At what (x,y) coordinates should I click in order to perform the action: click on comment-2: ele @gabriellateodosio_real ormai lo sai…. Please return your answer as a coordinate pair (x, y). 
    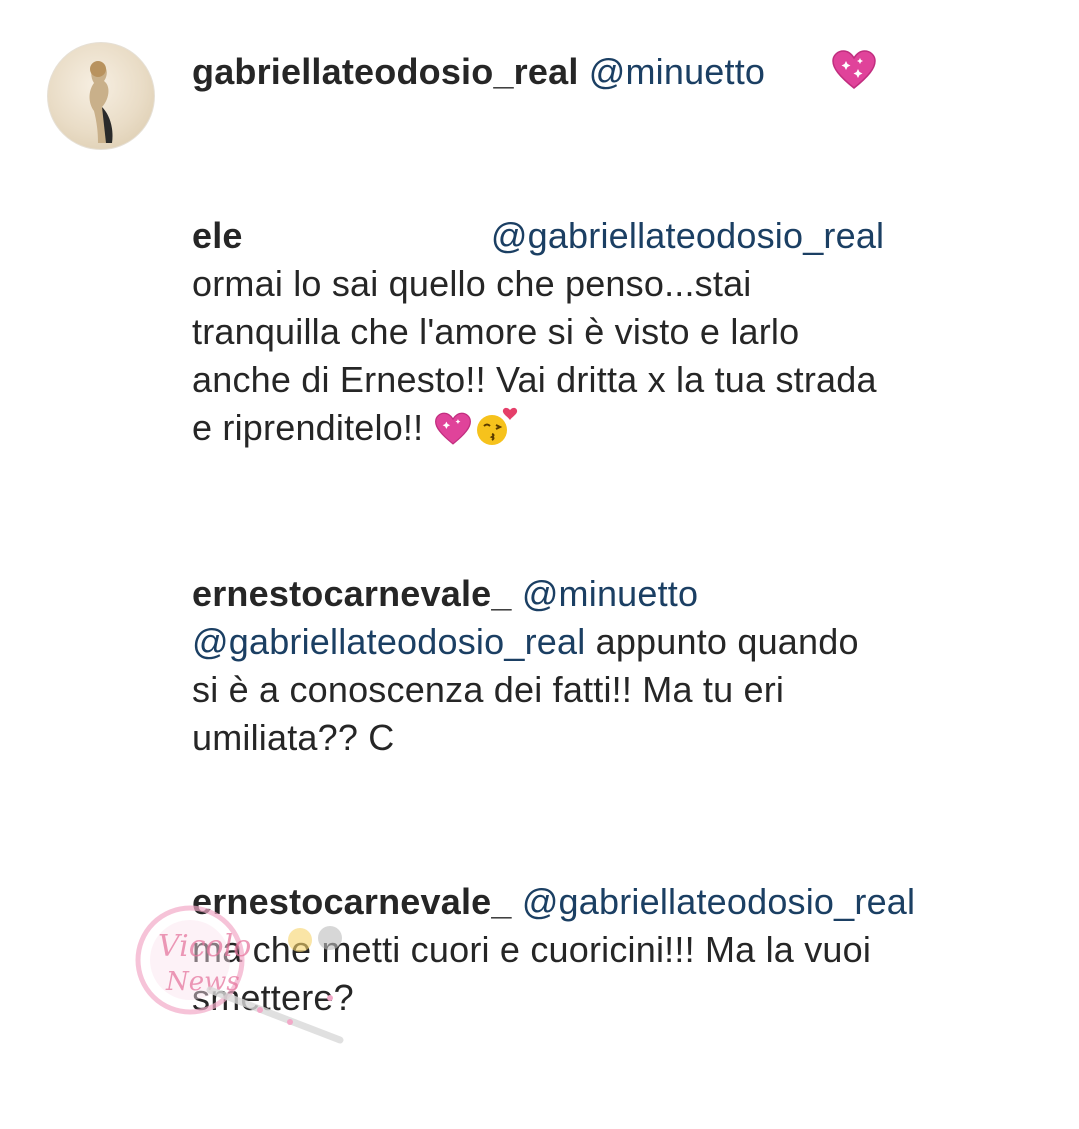
    Looking at the image, I should click on (538, 335).